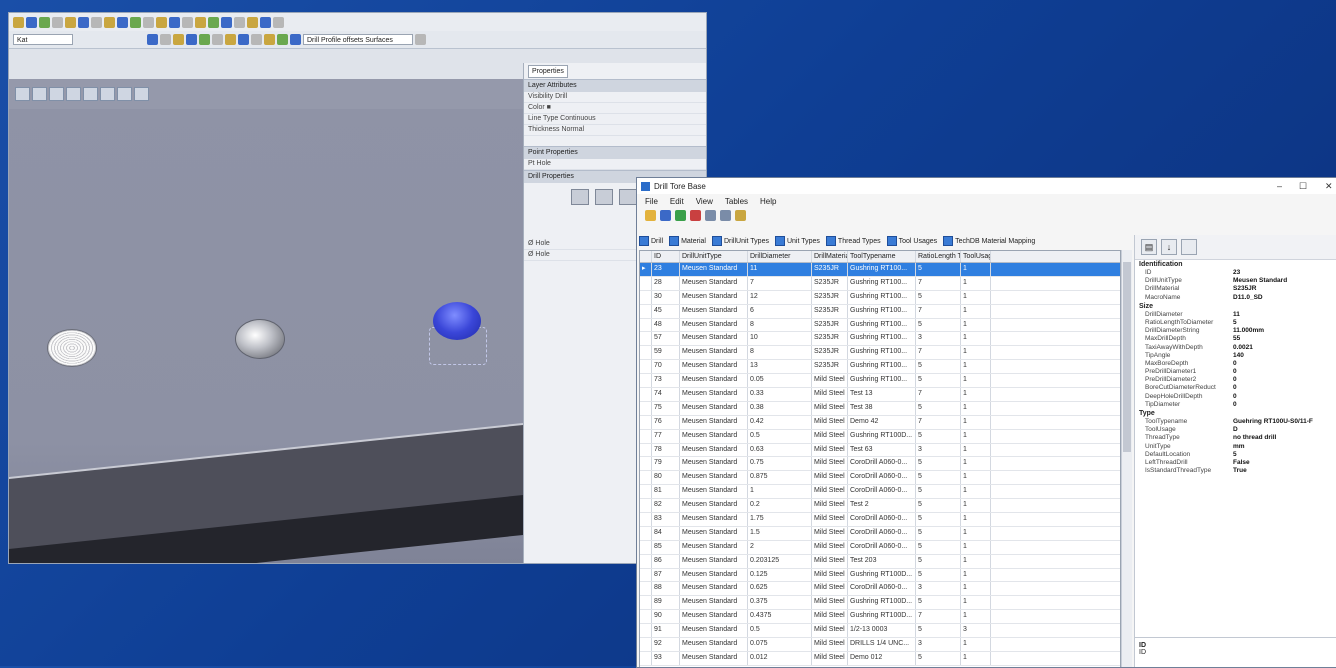 The width and height of the screenshot is (1336, 668). What do you see at coordinates (780, 325) in the screenshot?
I see `table-cell: 8` at bounding box center [780, 325].